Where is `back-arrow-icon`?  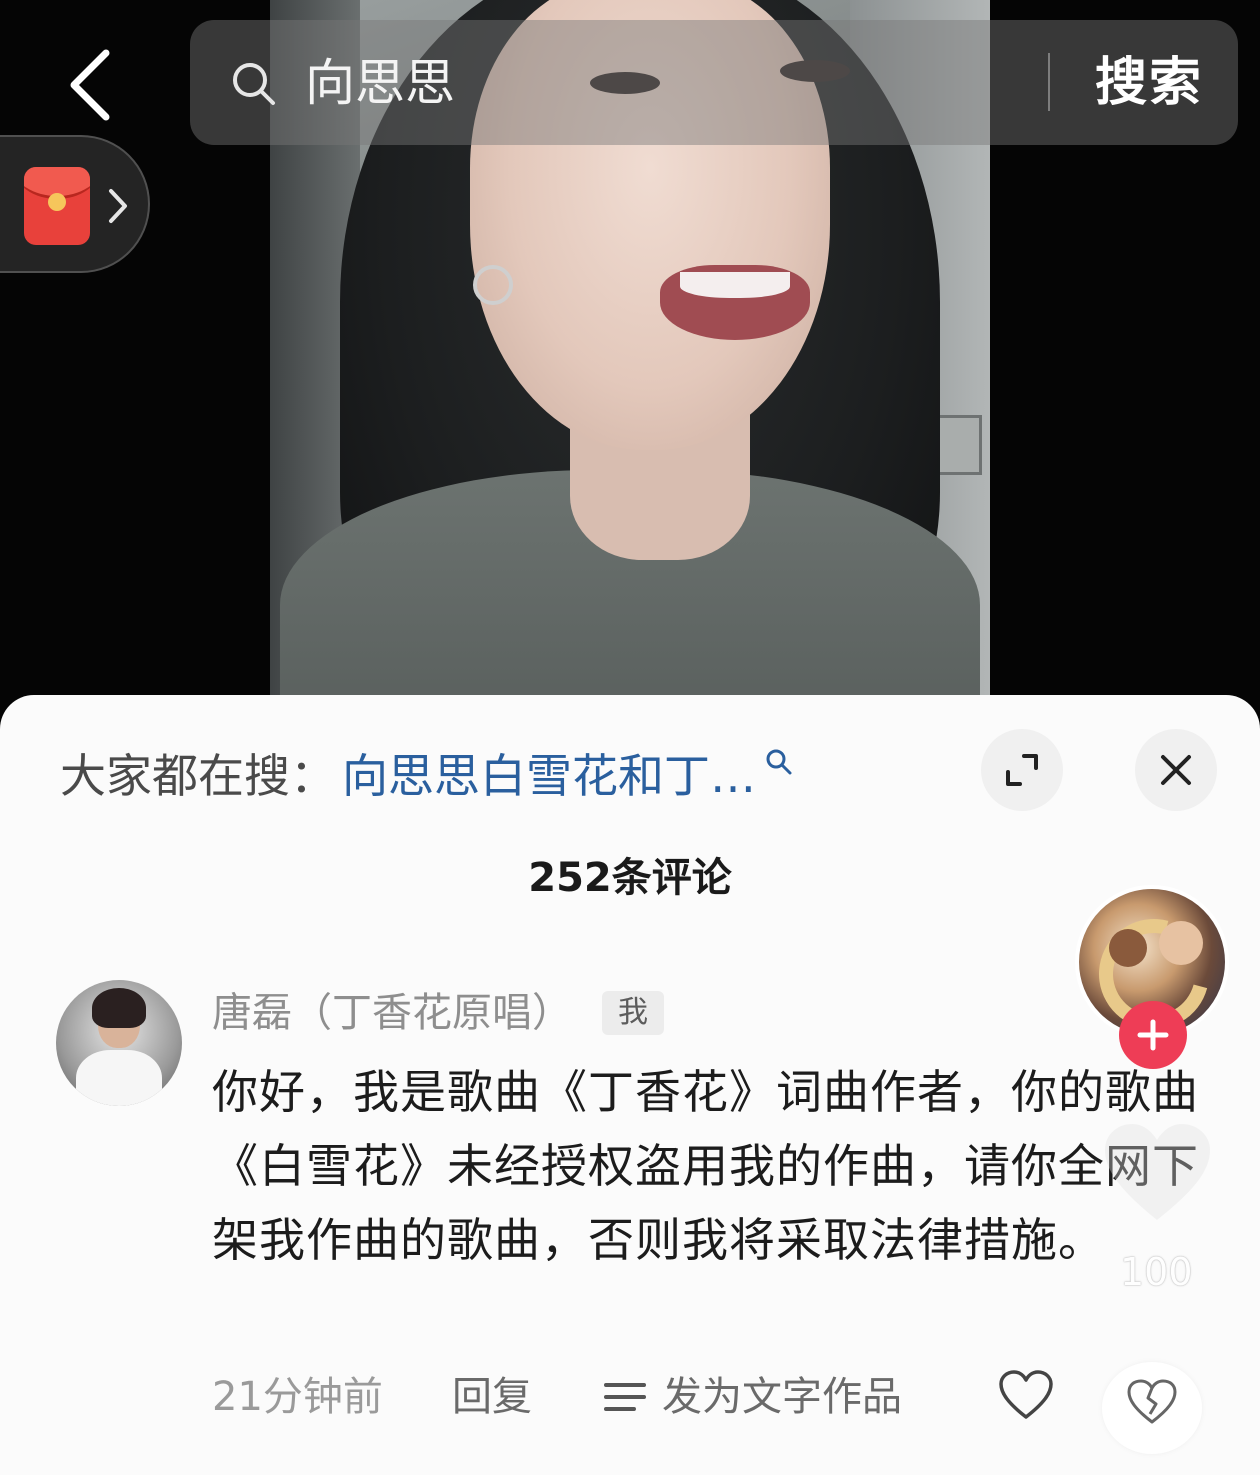 back-arrow-icon is located at coordinates (90, 85).